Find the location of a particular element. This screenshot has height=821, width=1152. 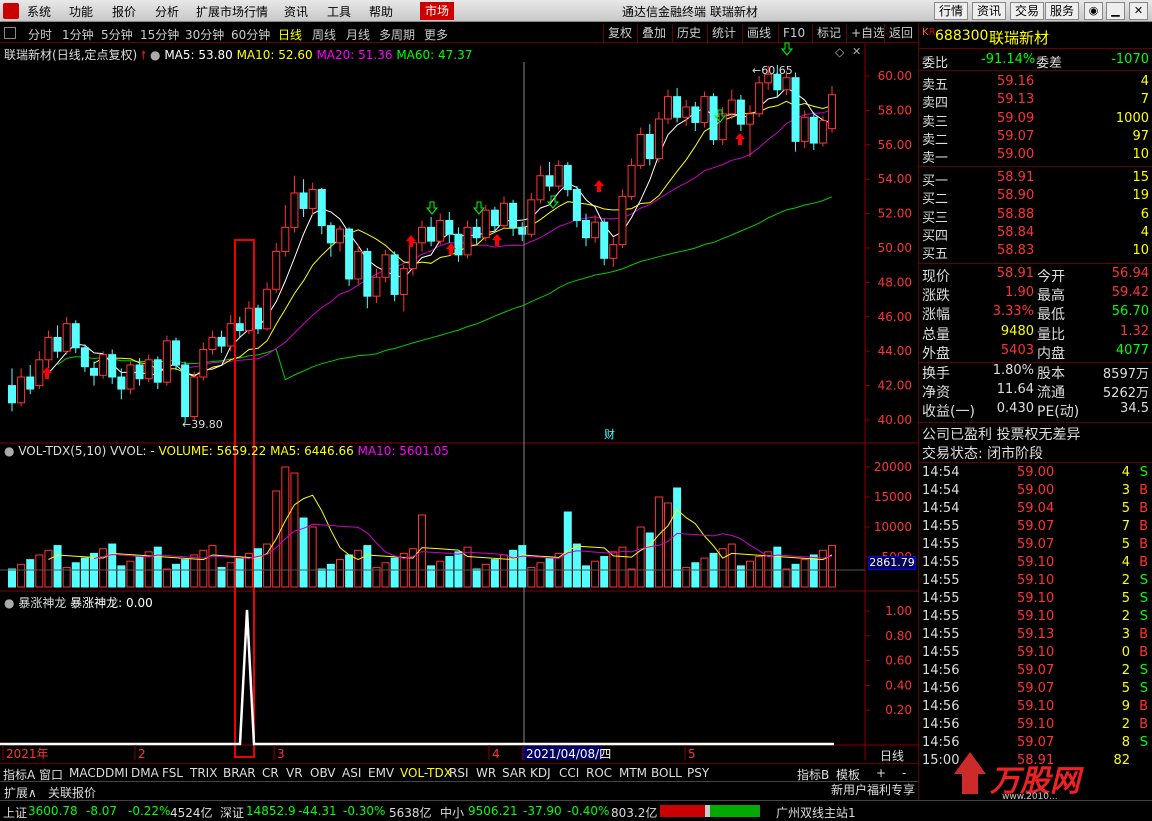

weibi-label: 委比 is located at coordinates (935, 63).